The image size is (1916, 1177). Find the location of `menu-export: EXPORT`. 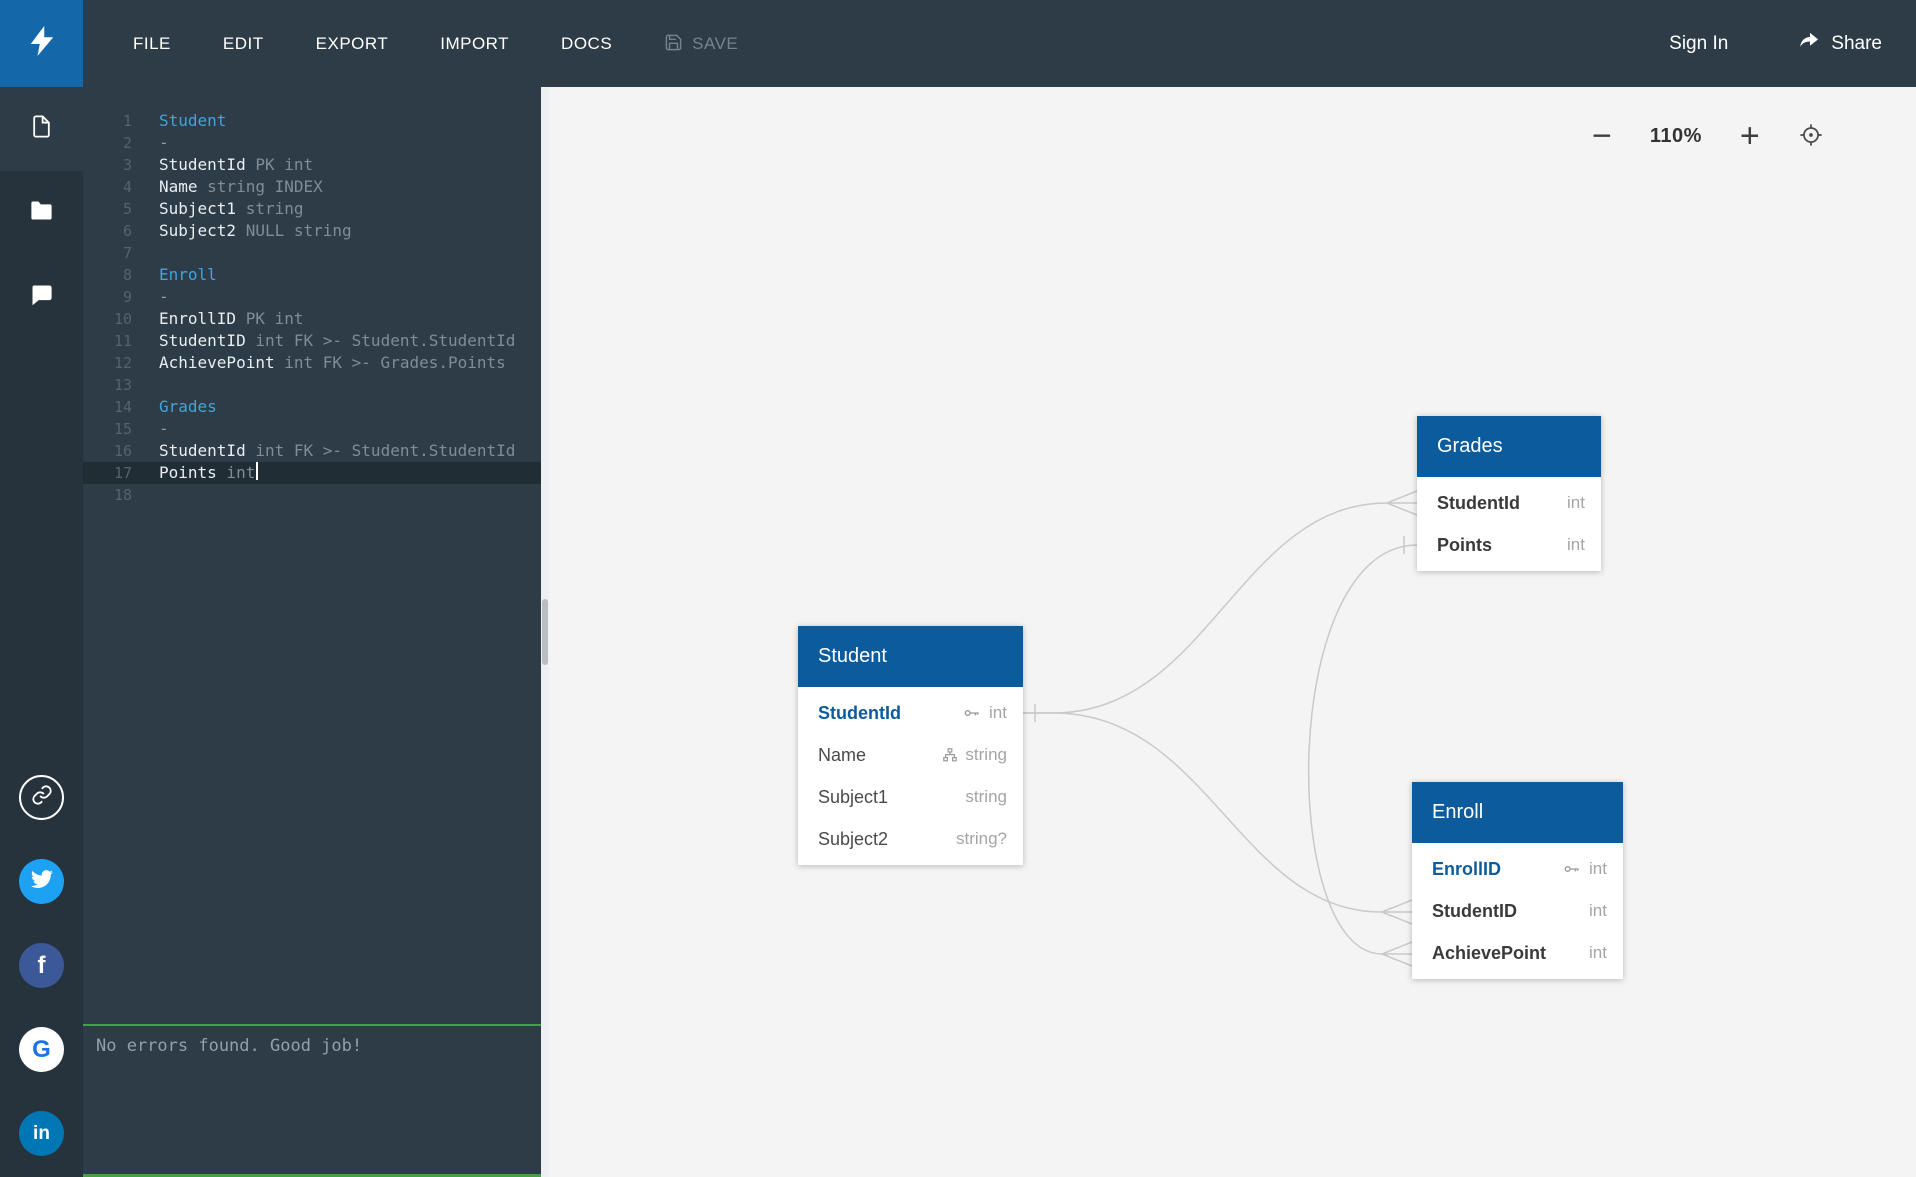

menu-export: EXPORT is located at coordinates (352, 44).